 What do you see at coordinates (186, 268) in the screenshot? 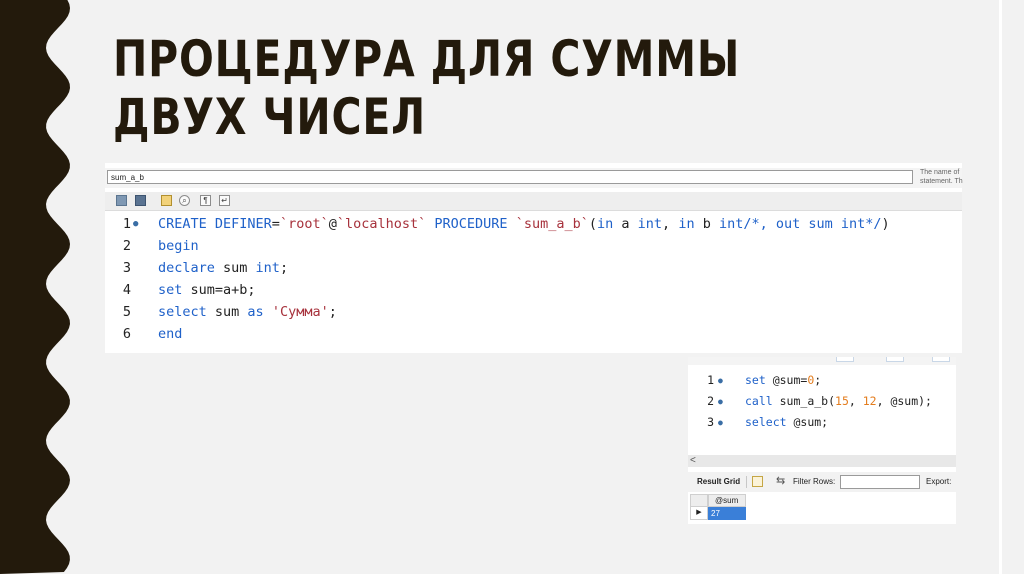
I see `code-keyword: declare` at bounding box center [186, 268].